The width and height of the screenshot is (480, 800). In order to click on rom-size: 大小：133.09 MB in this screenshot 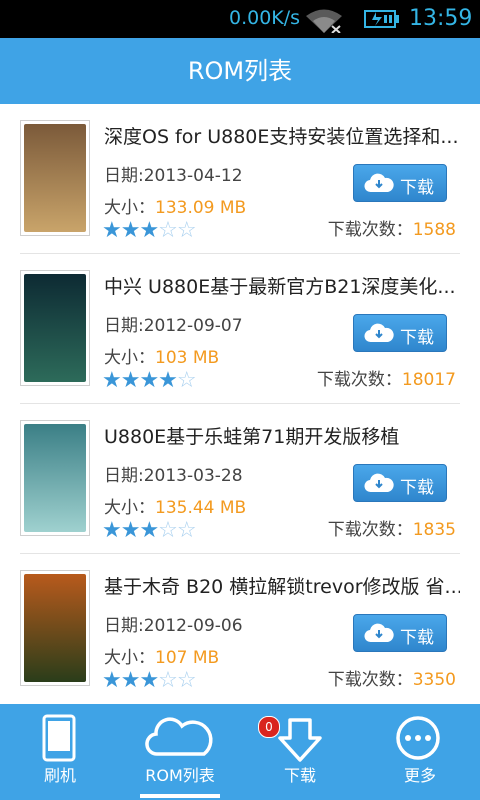, I will do `click(175, 208)`.